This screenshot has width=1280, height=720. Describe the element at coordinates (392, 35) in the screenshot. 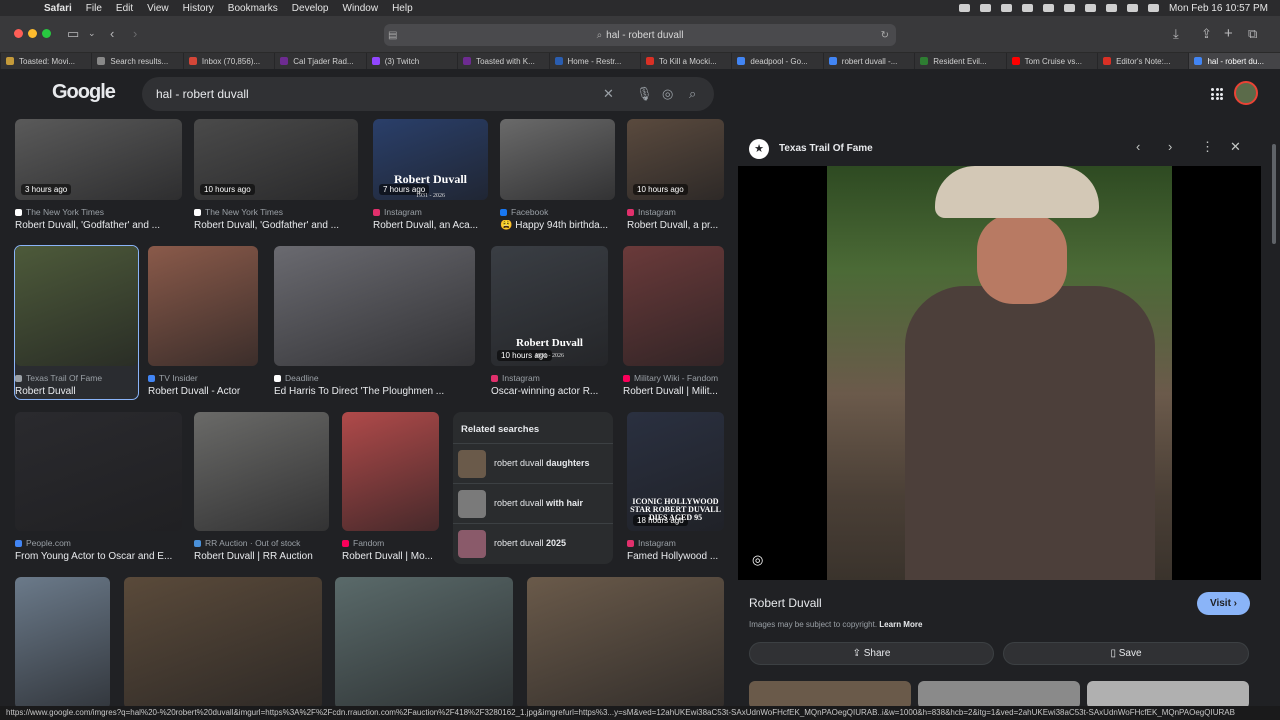

I see `page-menu-icon: ▤` at that location.